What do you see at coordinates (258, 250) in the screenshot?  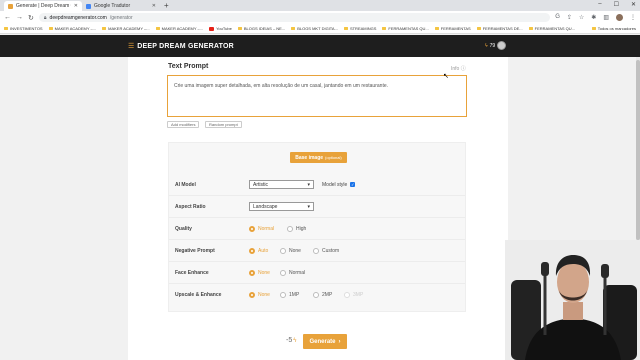 I see `negative-auto-radio: Auto` at bounding box center [258, 250].